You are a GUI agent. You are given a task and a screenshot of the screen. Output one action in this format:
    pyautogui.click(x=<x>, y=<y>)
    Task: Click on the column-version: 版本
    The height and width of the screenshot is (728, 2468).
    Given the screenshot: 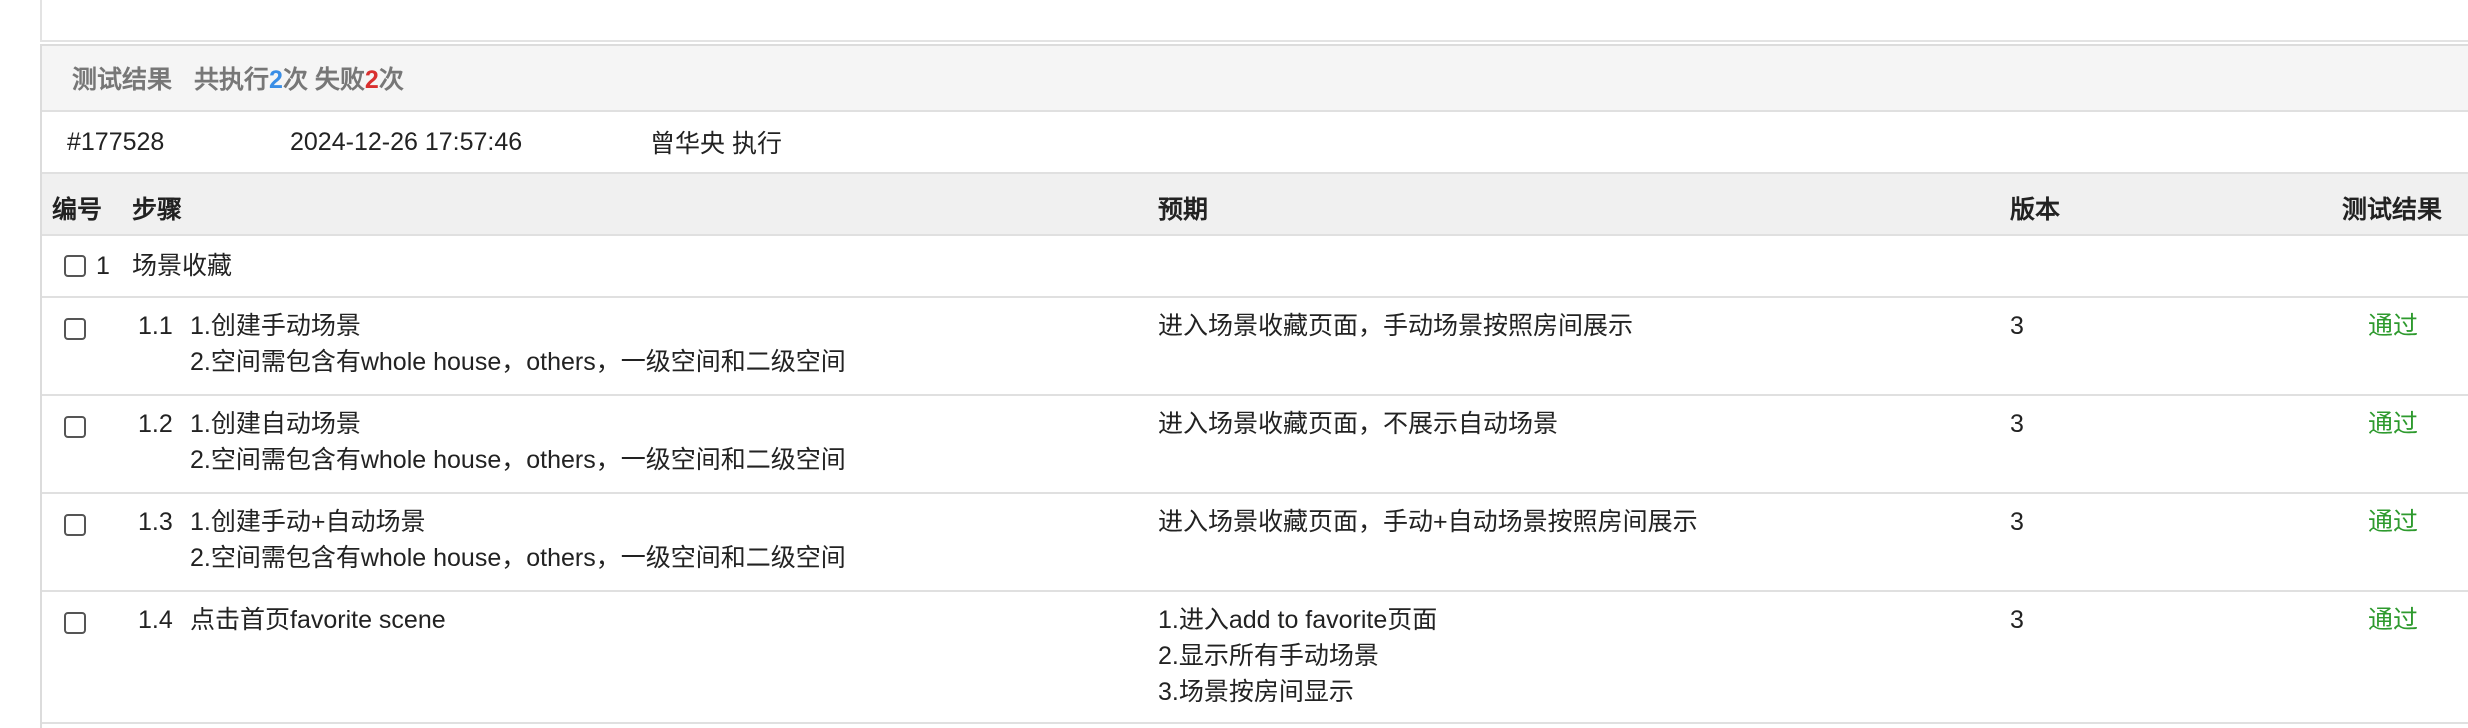 What is the action you would take?
    pyautogui.click(x=2035, y=210)
    